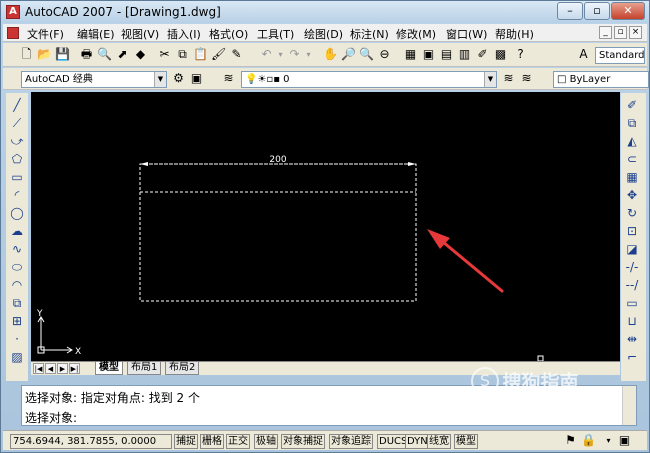 This screenshot has height=453, width=650. I want to click on close-button: ✕, so click(628, 11).